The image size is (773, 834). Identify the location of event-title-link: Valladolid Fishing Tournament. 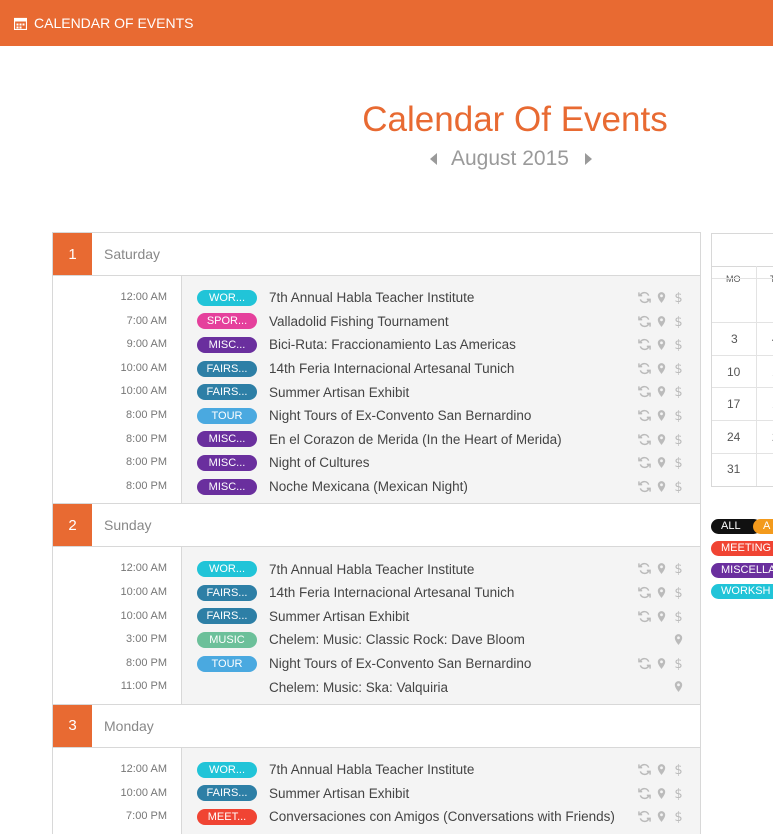
(359, 321).